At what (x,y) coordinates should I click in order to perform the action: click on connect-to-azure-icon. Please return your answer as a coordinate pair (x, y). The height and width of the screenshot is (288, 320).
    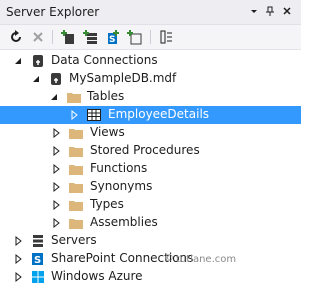
    Looking at the image, I should click on (134, 37).